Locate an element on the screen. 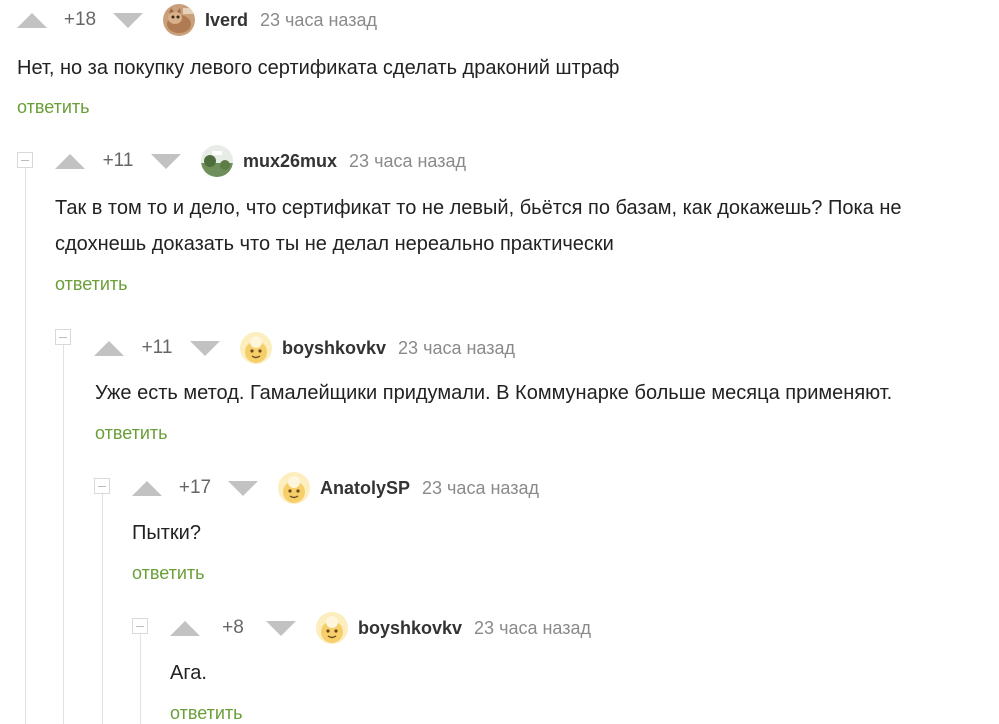 This screenshot has height=724, width=999. comment-rating: +17 is located at coordinates (195, 487).